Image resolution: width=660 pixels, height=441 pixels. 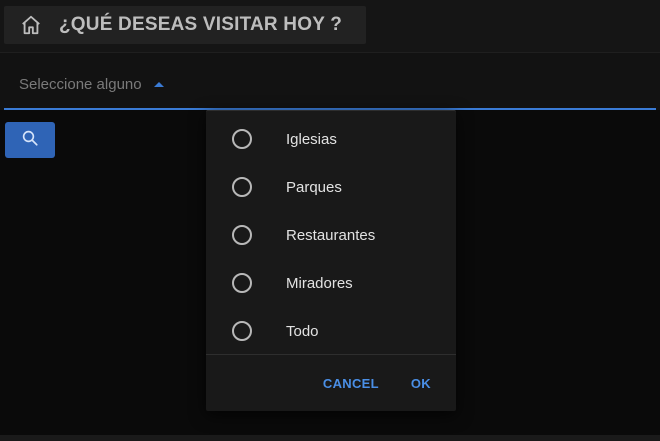 What do you see at coordinates (302, 331) in the screenshot?
I see `option-label: Todo` at bounding box center [302, 331].